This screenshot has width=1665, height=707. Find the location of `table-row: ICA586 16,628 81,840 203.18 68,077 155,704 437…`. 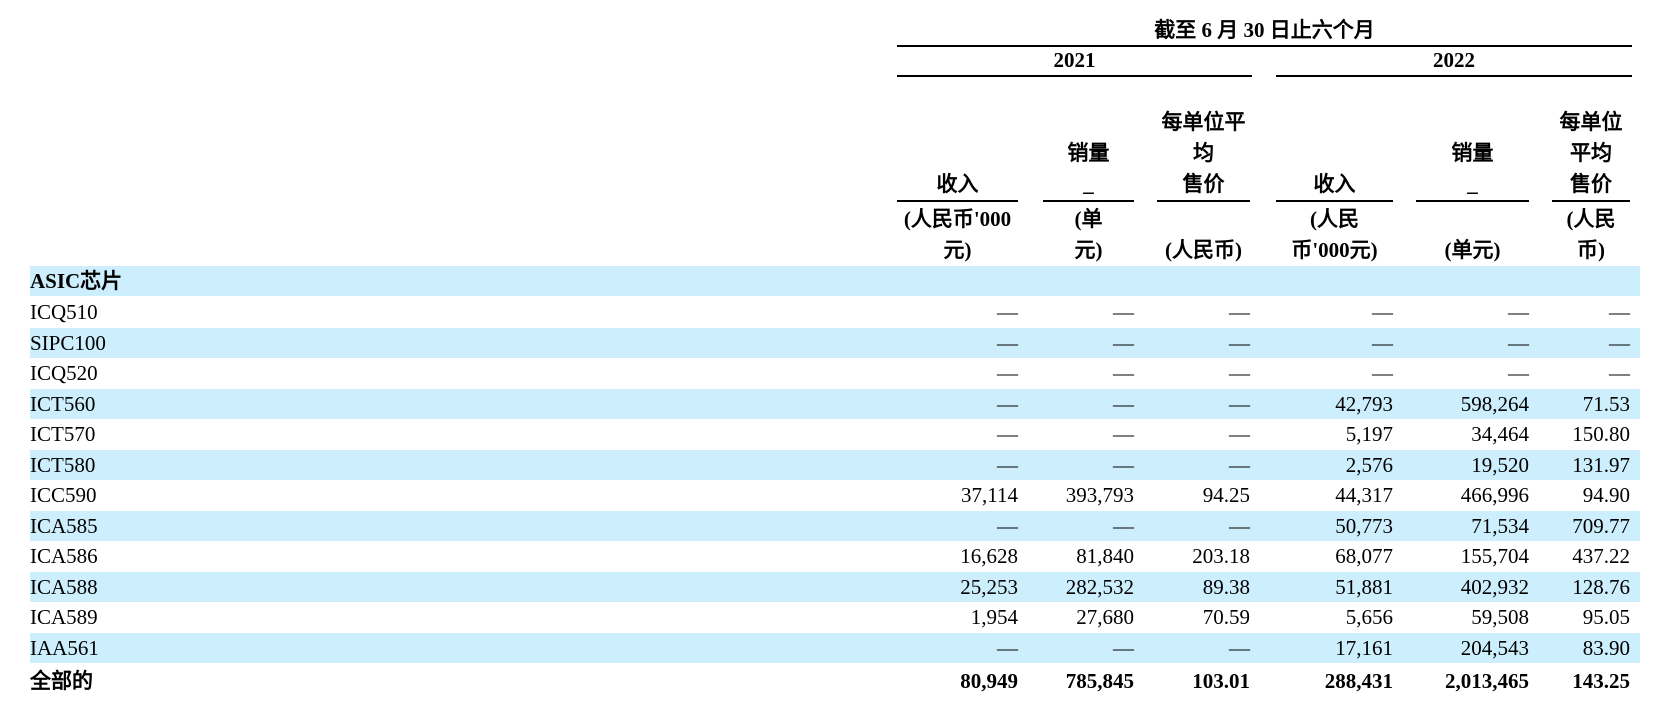

table-row: ICA586 16,628 81,840 203.18 68,077 155,704 437… is located at coordinates (835, 556).